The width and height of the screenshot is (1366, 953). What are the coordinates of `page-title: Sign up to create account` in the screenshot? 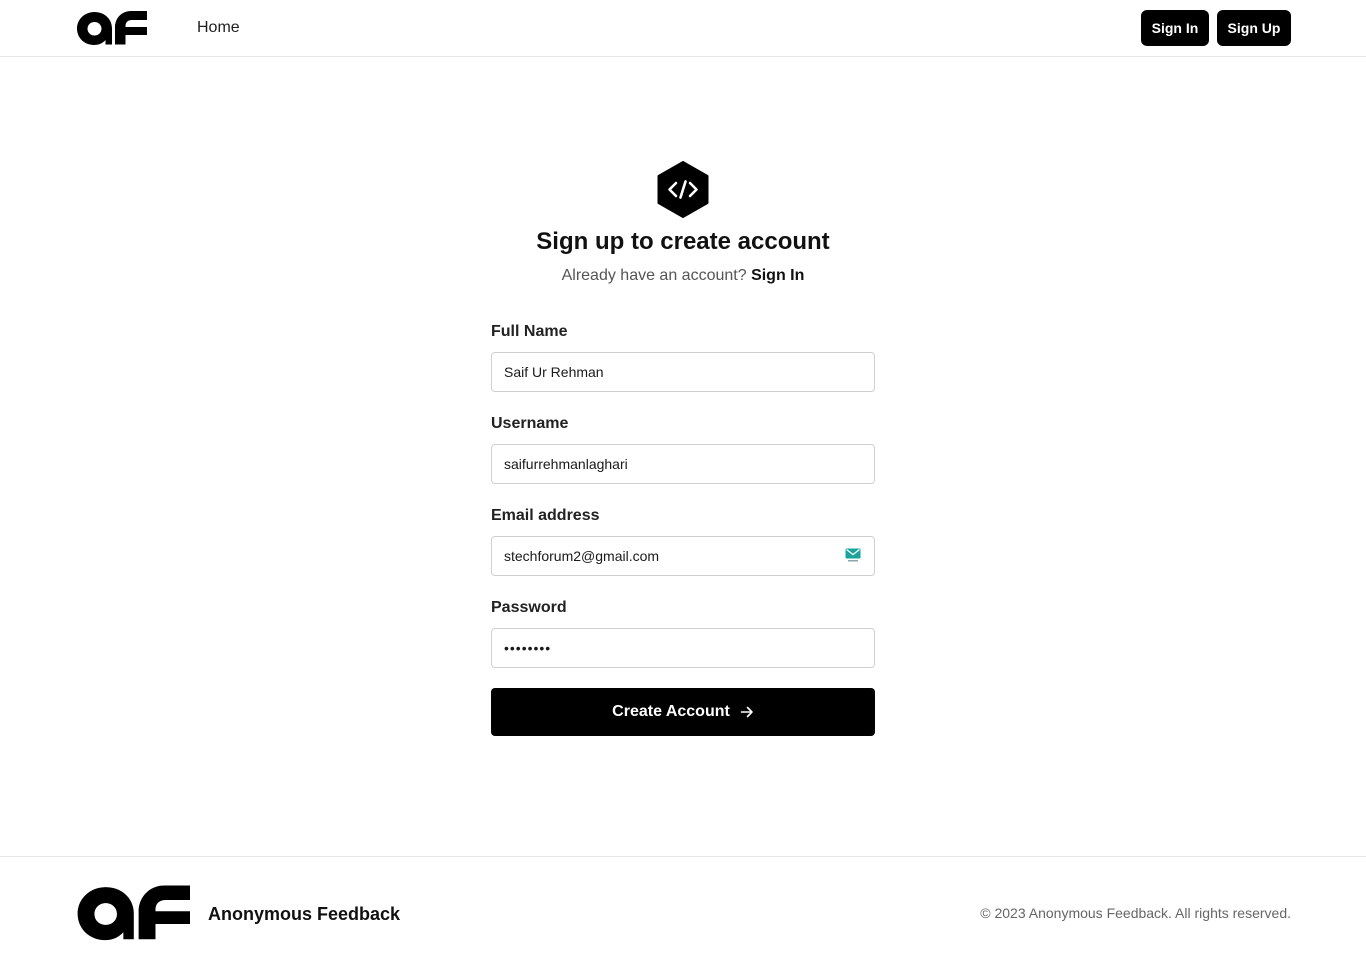 It's located at (683, 241).